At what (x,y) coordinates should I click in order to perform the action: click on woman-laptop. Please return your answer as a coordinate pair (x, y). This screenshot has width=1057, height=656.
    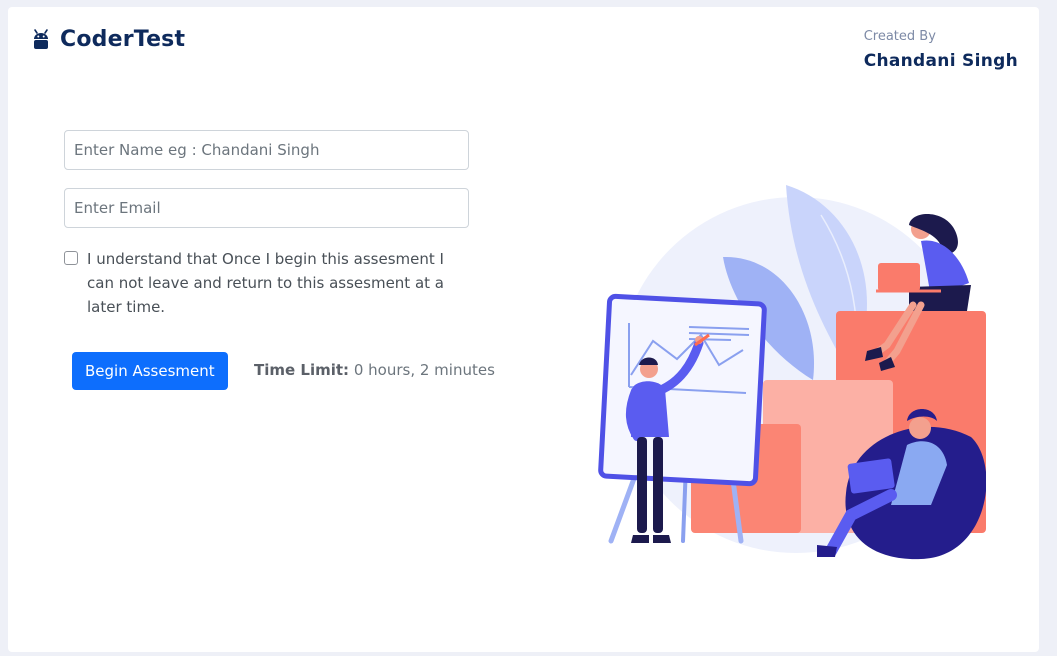
    Looking at the image, I should click on (899, 277).